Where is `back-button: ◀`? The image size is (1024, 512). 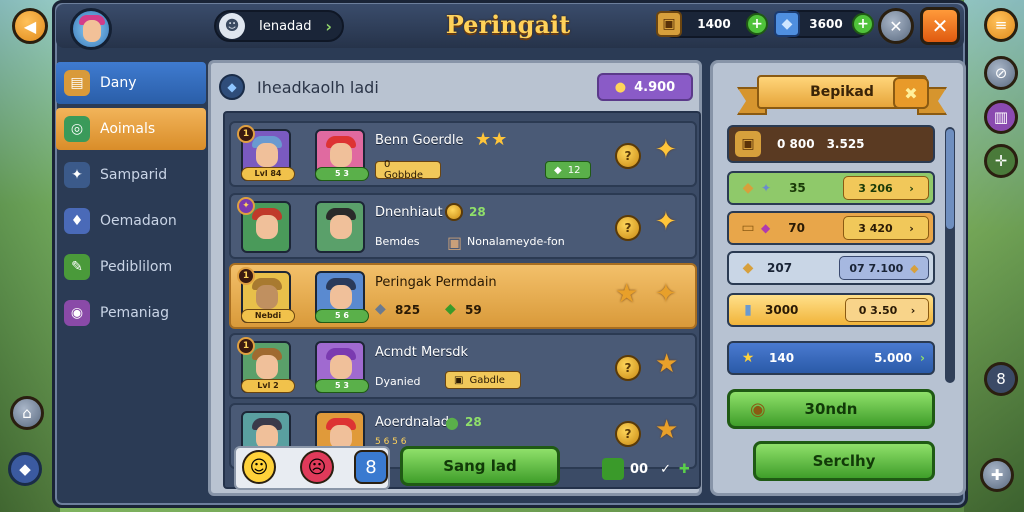
back-button: ◀ is located at coordinates (30, 26).